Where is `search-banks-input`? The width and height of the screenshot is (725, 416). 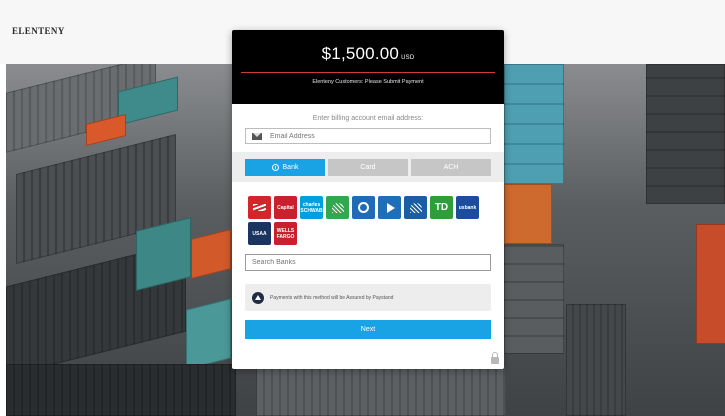 search-banks-input is located at coordinates (371, 262).